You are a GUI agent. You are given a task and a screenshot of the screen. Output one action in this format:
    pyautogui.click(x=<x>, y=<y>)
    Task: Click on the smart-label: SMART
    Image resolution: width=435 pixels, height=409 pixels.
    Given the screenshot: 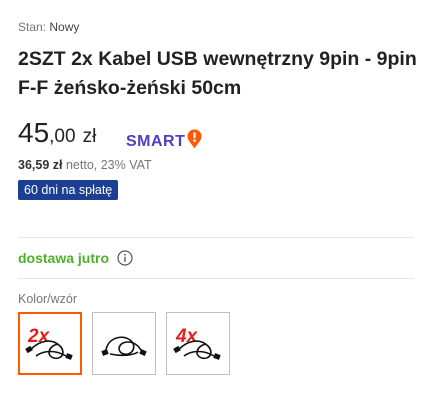 What is the action you would take?
    pyautogui.click(x=156, y=141)
    